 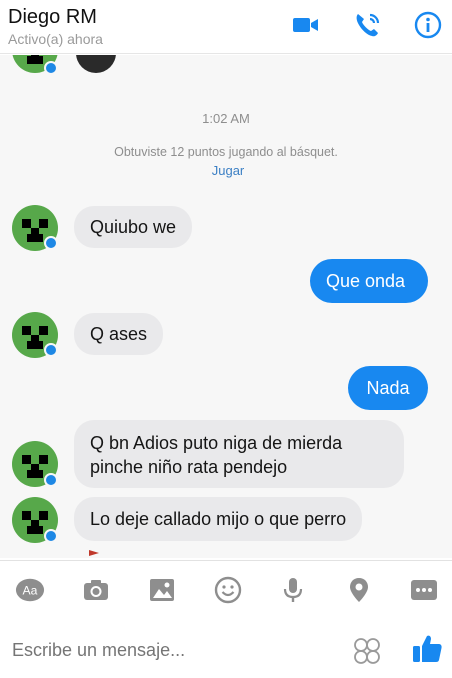 What do you see at coordinates (369, 281) in the screenshot?
I see `outgoing-message: Que onda` at bounding box center [369, 281].